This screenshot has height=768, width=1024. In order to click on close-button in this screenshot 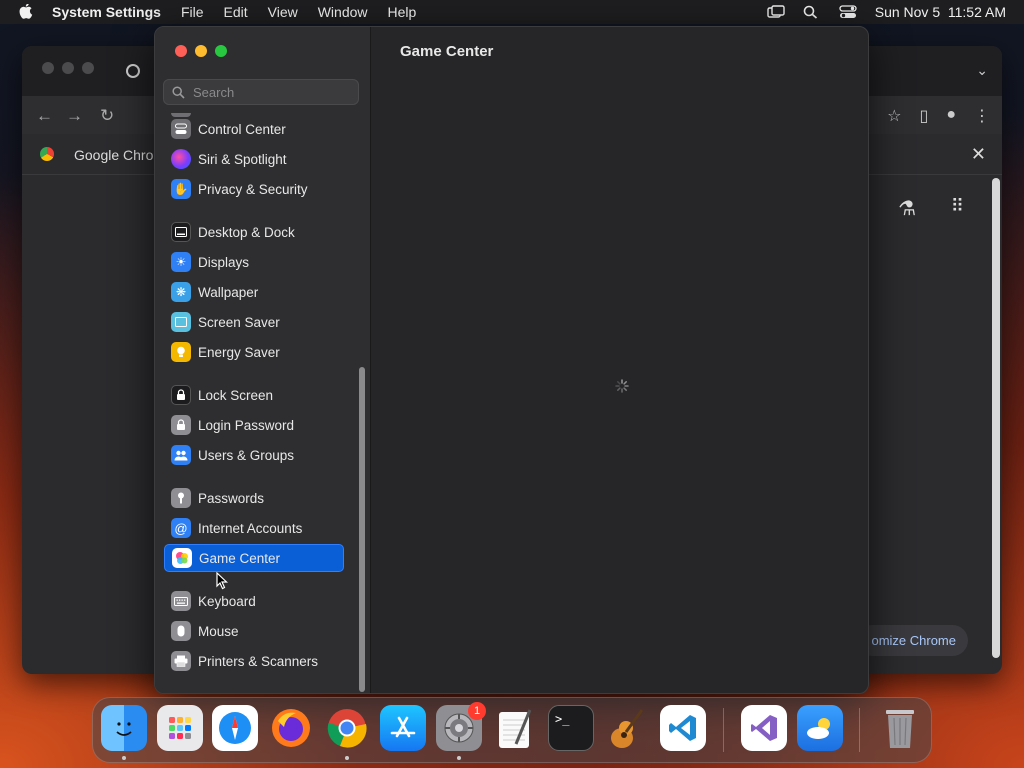, I will do `click(181, 51)`.